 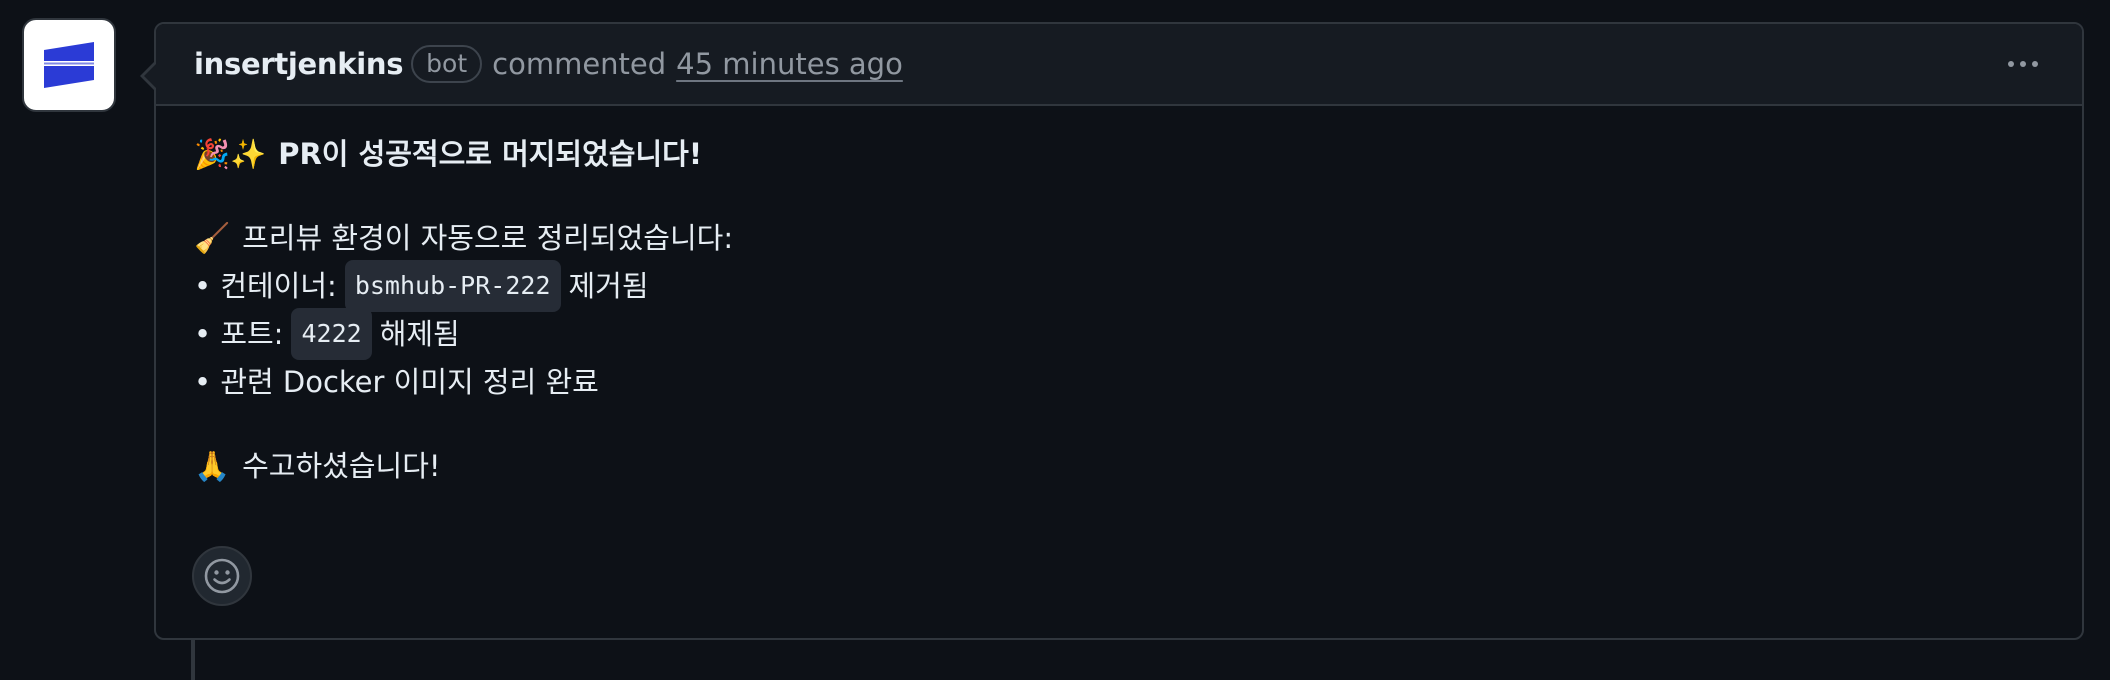 What do you see at coordinates (608, 286) in the screenshot?
I see `list-item-suffix: 제거됨` at bounding box center [608, 286].